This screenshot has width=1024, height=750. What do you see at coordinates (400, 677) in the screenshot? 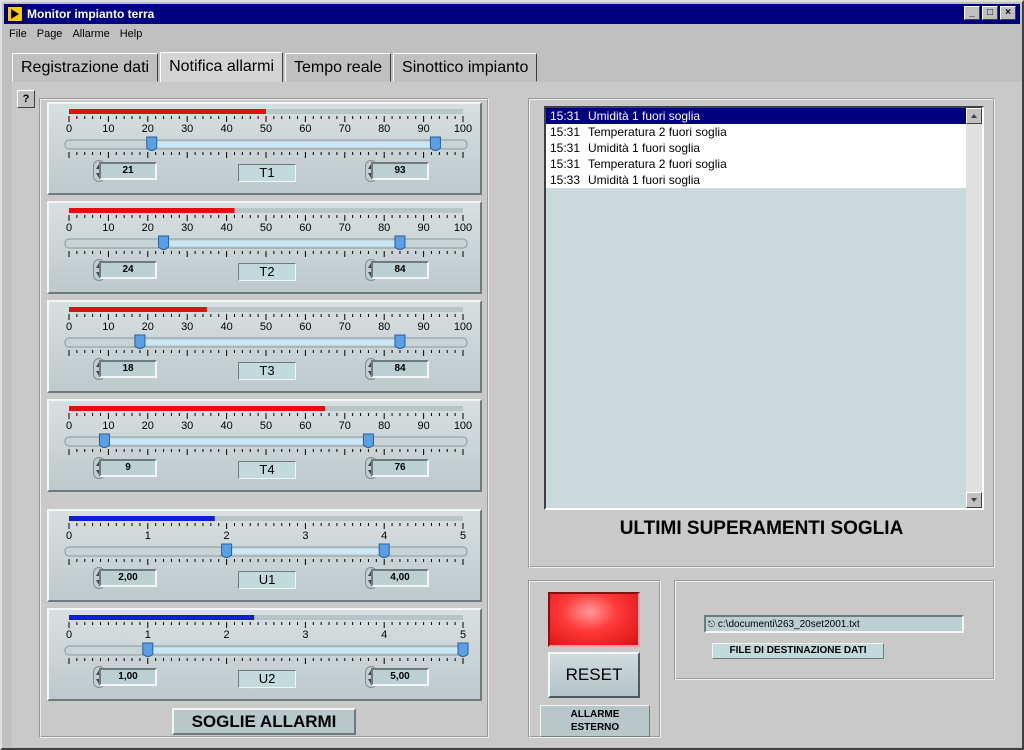
I see `high-threshold-value: 5,00` at bounding box center [400, 677].